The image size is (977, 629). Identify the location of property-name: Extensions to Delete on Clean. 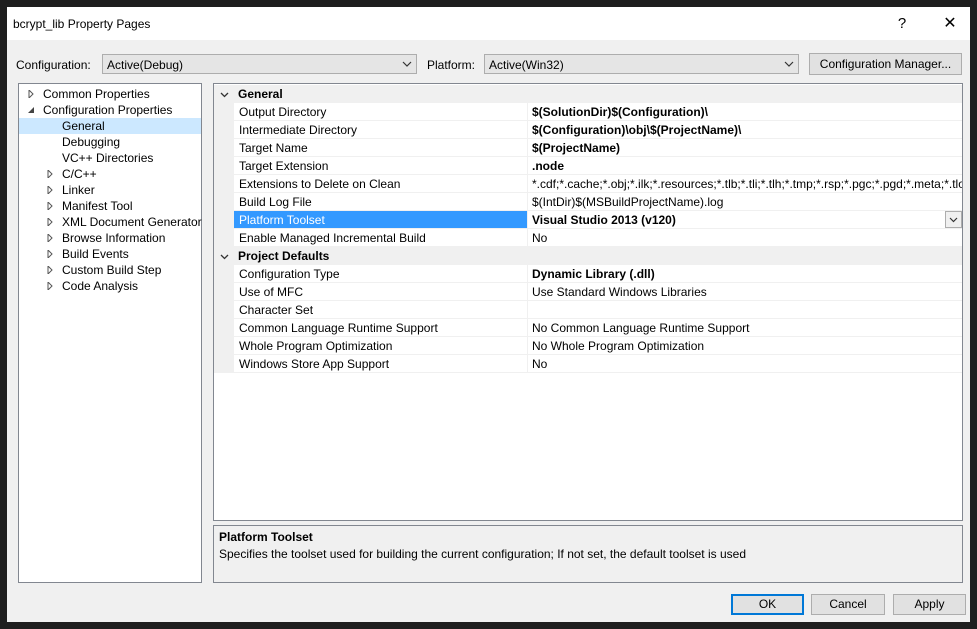
(381, 184).